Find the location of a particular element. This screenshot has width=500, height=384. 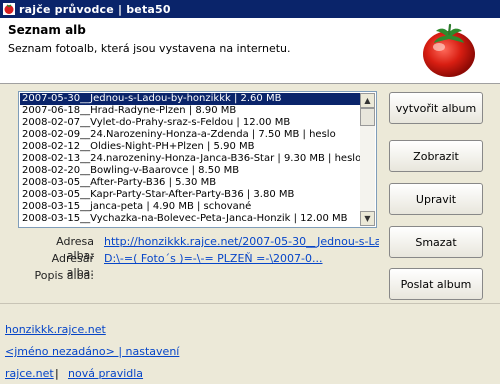

scroll-thumb is located at coordinates (367, 117).